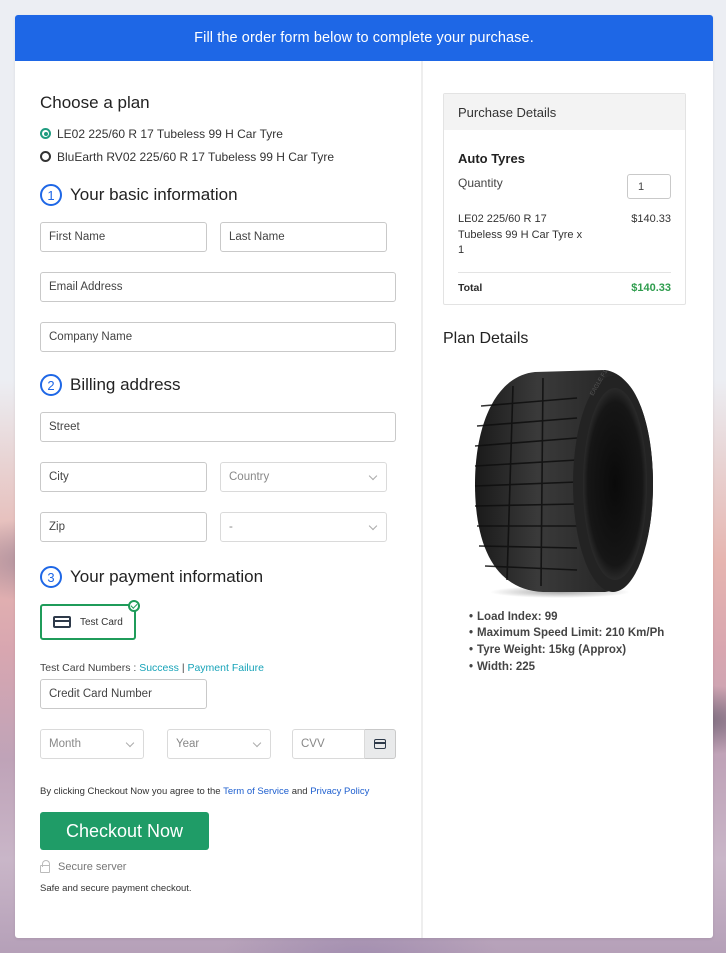  What do you see at coordinates (303, 237) in the screenshot?
I see `last-name-input: Last Name` at bounding box center [303, 237].